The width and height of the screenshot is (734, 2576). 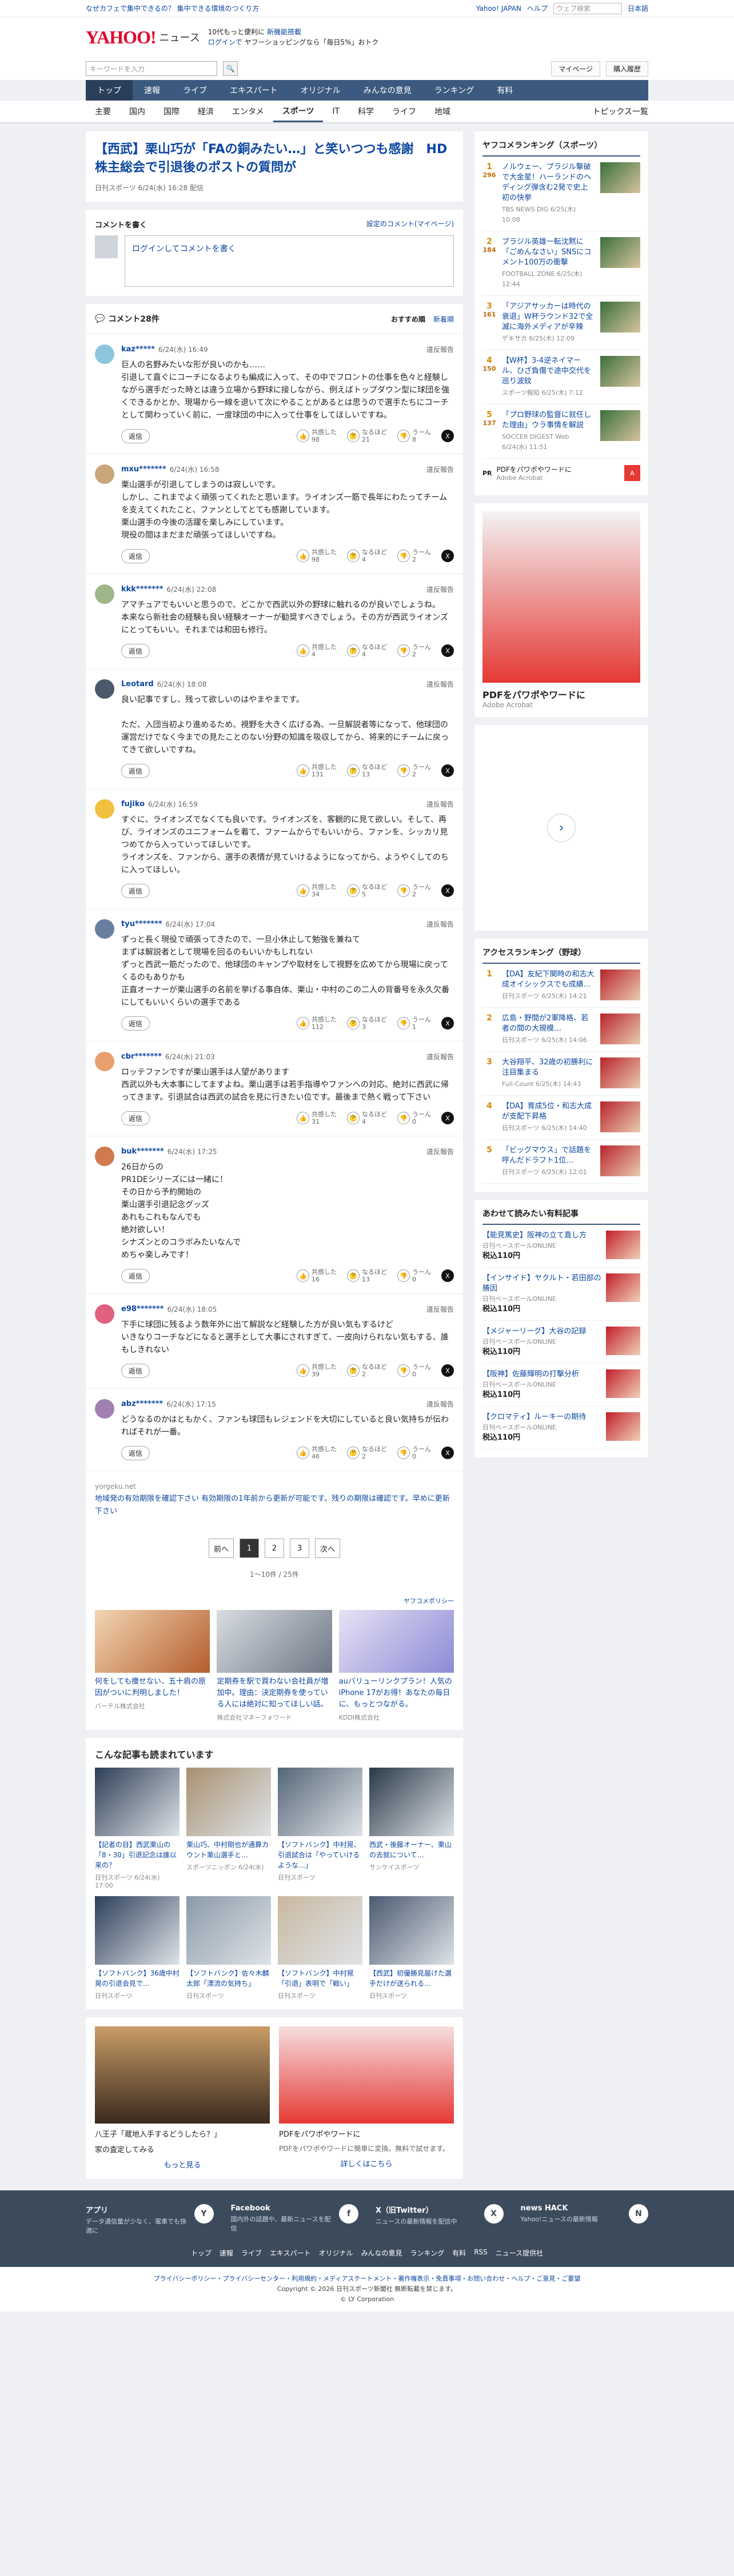 What do you see at coordinates (561, 610) in the screenshot?
I see `display-ad: PDFをパワポやワードに Adobe Acrobat` at bounding box center [561, 610].